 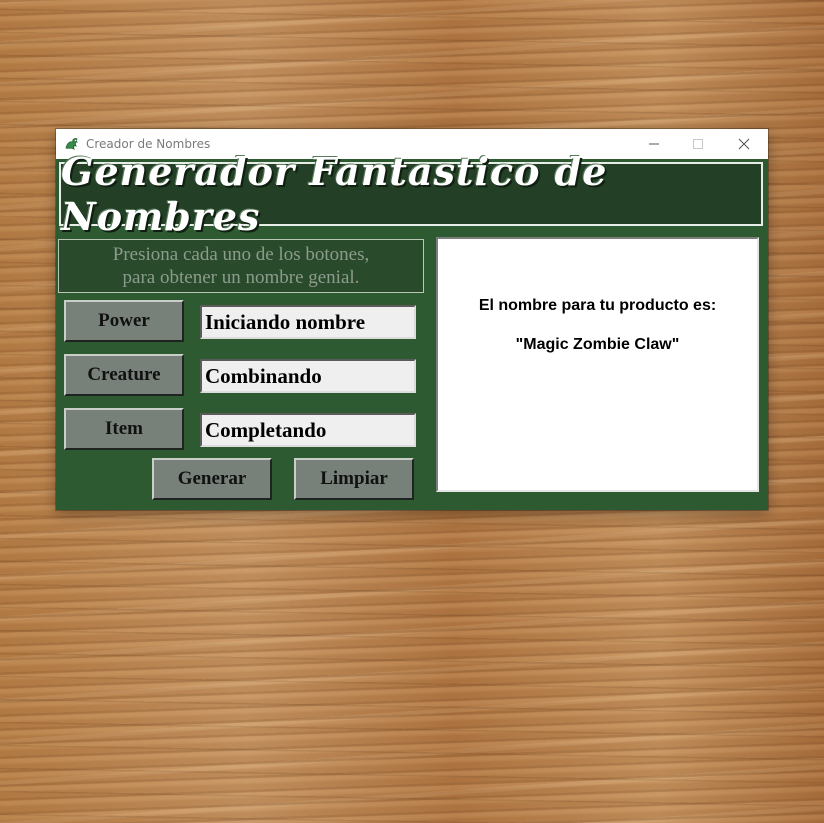 What do you see at coordinates (308, 430) in the screenshot?
I see `item-field: Completando` at bounding box center [308, 430].